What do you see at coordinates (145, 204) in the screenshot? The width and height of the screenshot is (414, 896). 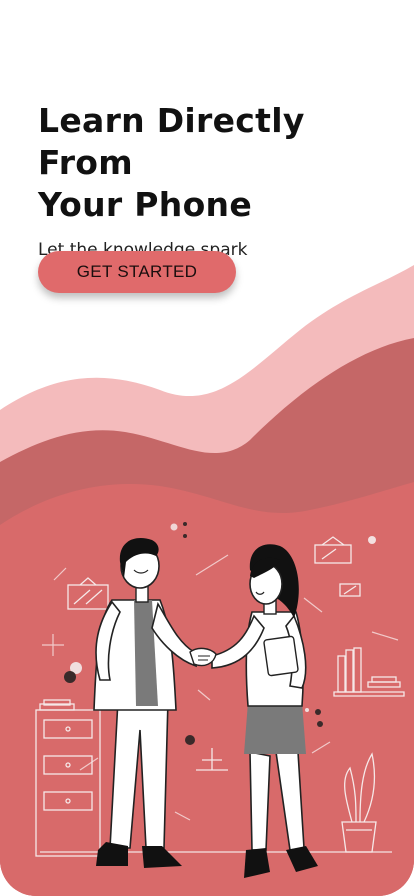 I see `title-line-2: Your Phone` at bounding box center [145, 204].